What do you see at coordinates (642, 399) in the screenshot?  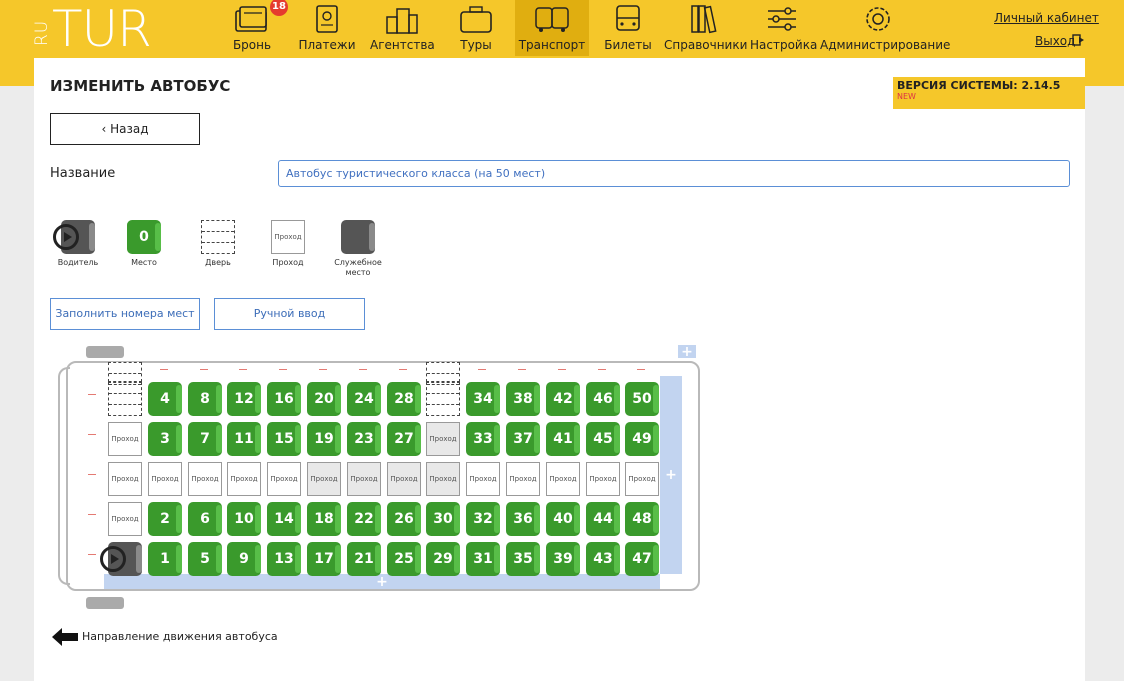 I see `seat-50: 50` at bounding box center [642, 399].